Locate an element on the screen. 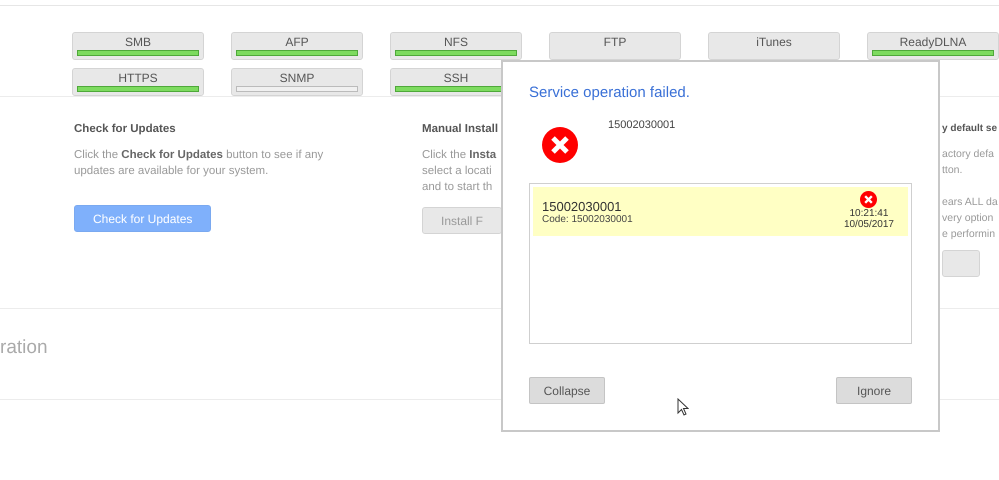  service-status-tile: SNMP is located at coordinates (297, 82).